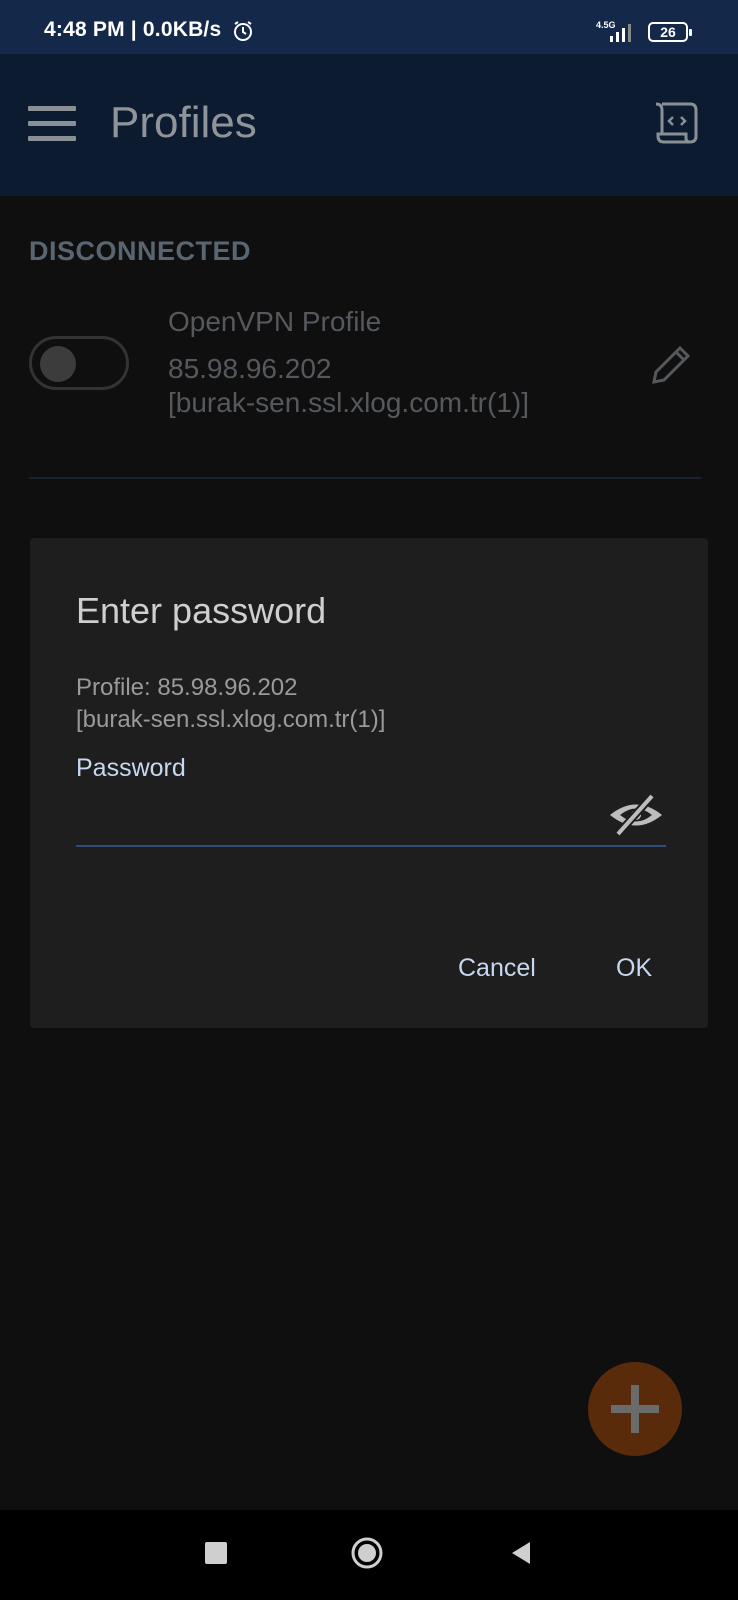  I want to click on dialog-title: Enter password, so click(201, 610).